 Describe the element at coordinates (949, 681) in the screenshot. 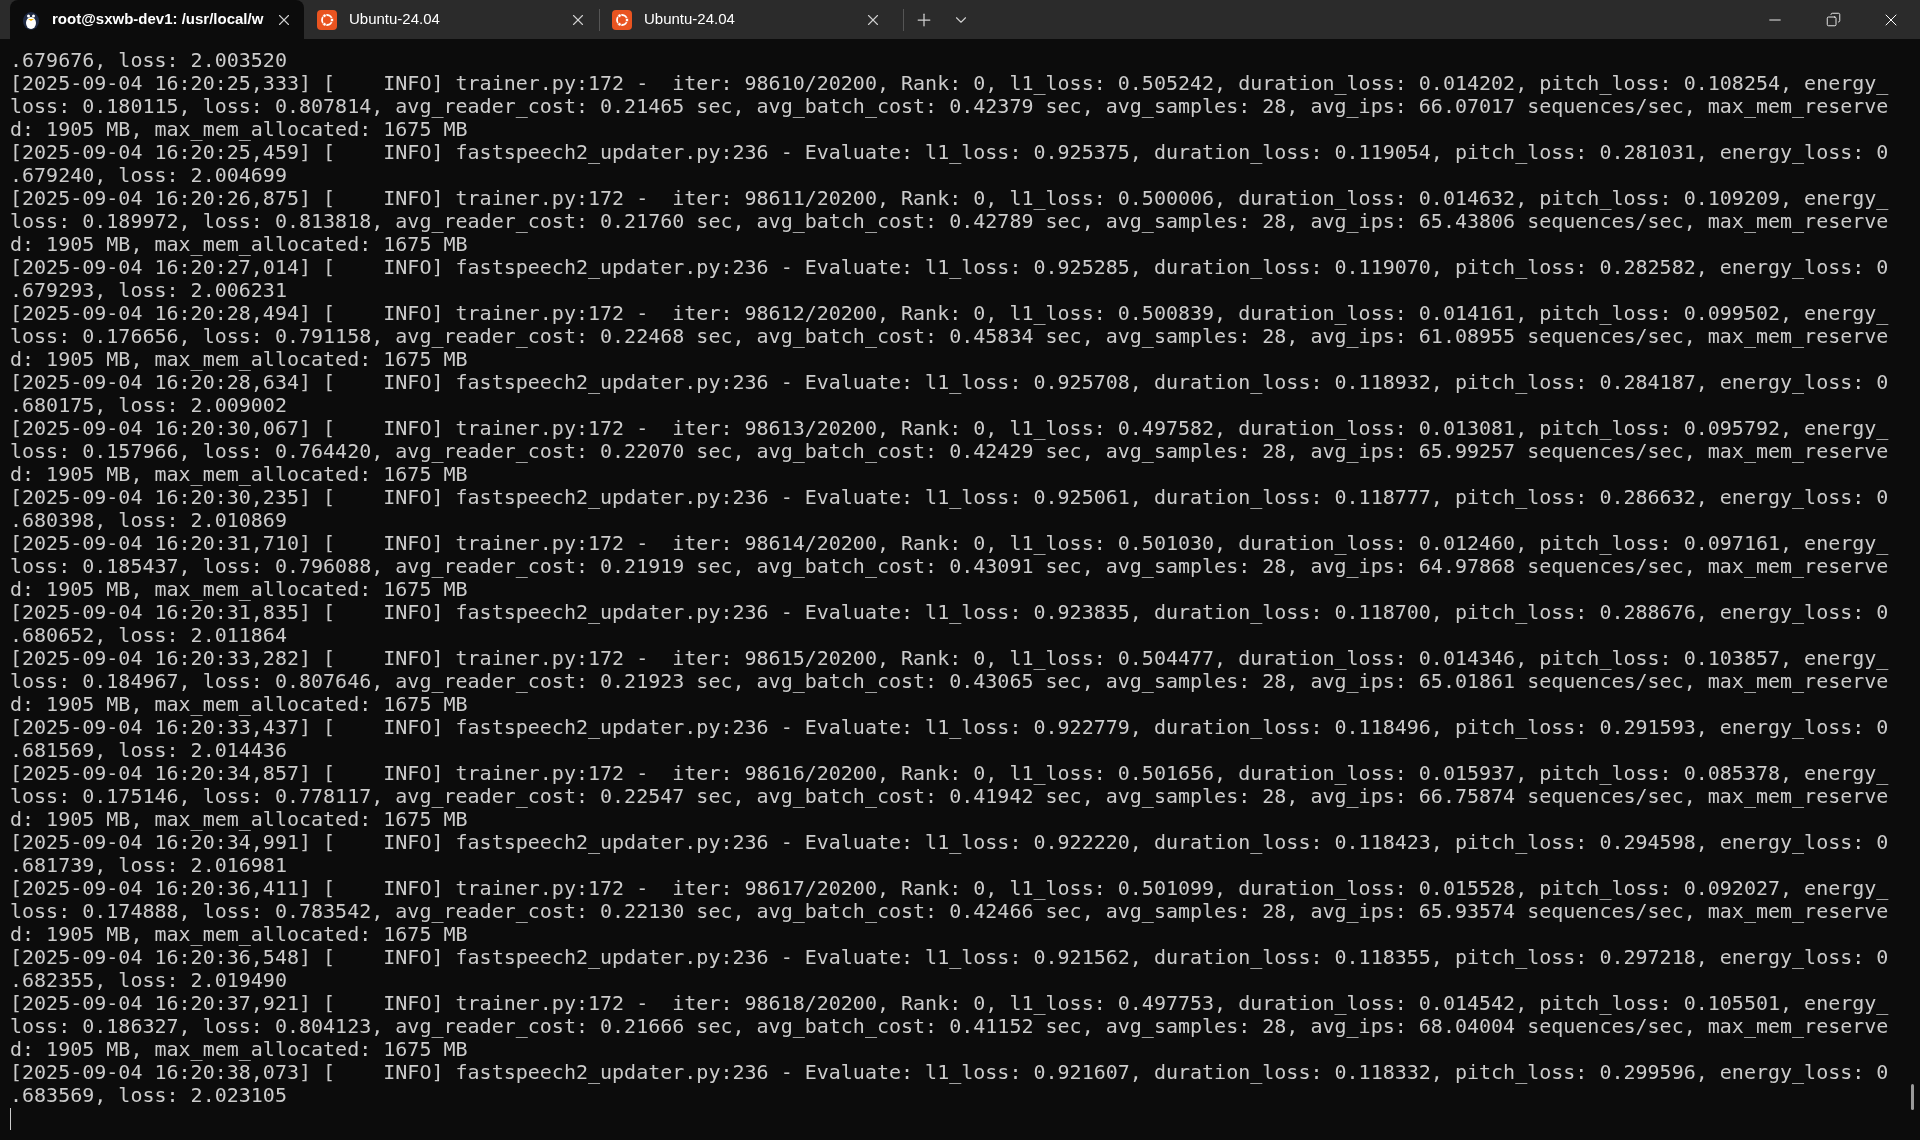

I see `terminal-line: loss: 0.184967, loss: 0.807646, avg_reader_cost: 0.21923 sec, avg_batch_cost: 0.43065 sec, avg_samples: 28, avg_ips: 65.01861 sequences/sec, max_mem_reserve` at that location.